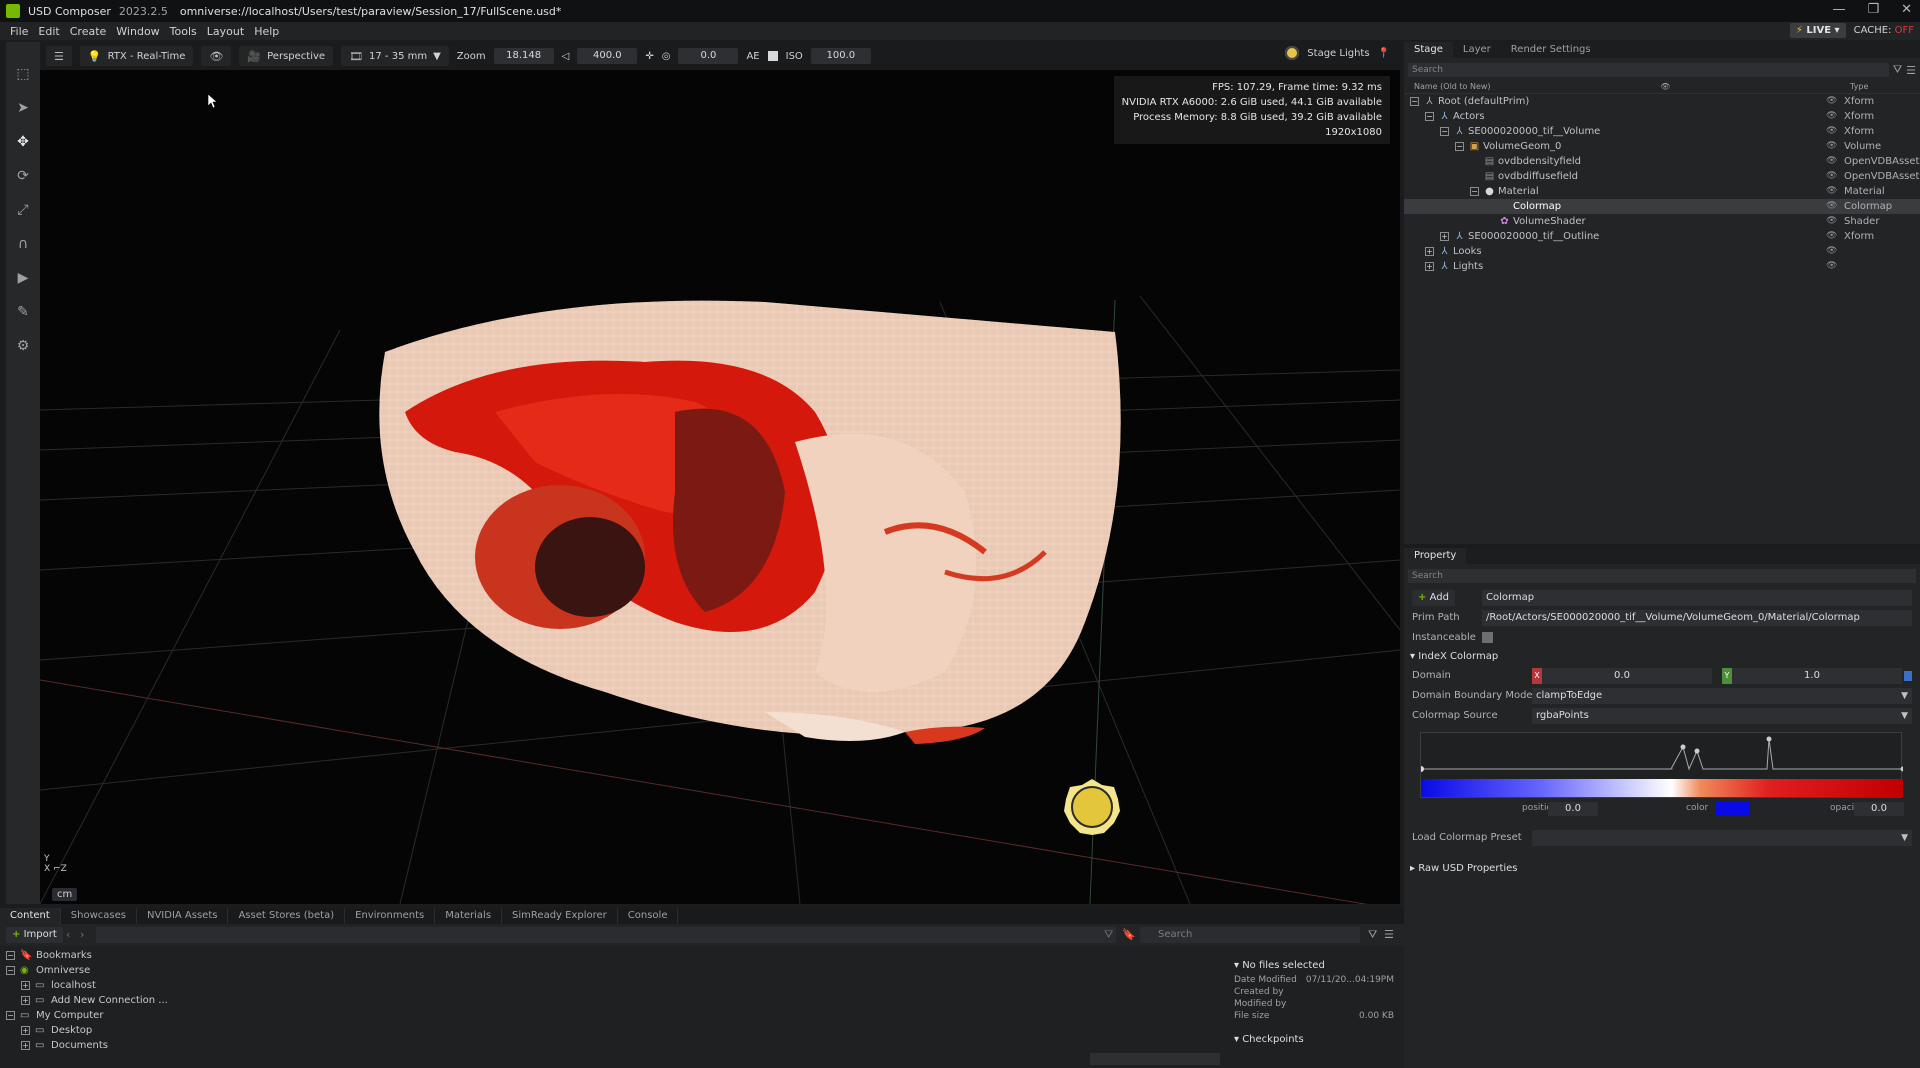 The image size is (1920, 1068). I want to click on load-preset-select, so click(1722, 838).